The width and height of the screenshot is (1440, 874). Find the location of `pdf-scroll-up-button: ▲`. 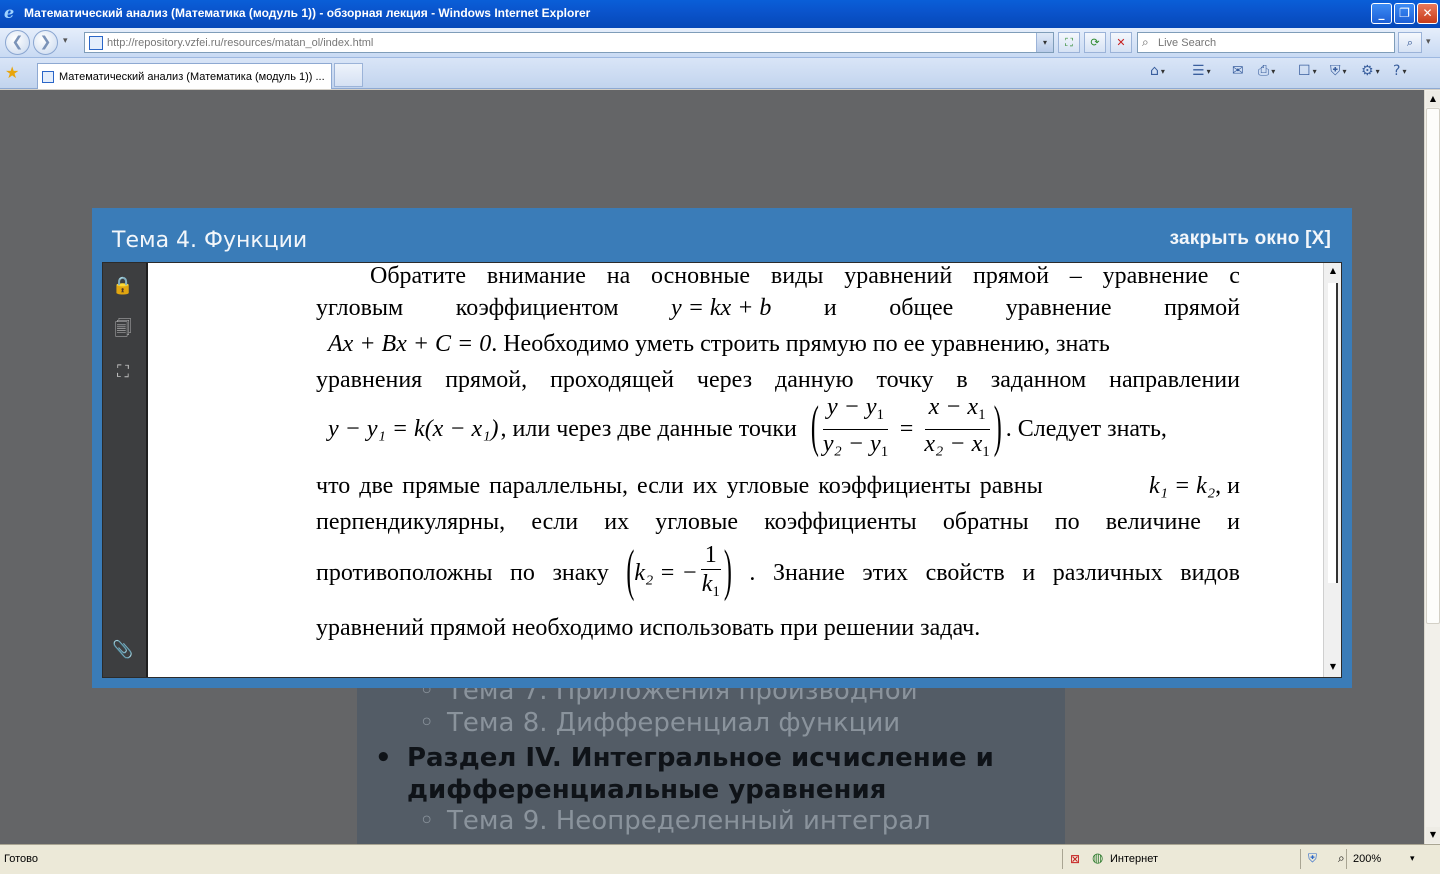

pdf-scroll-up-button: ▲ is located at coordinates (1333, 271).